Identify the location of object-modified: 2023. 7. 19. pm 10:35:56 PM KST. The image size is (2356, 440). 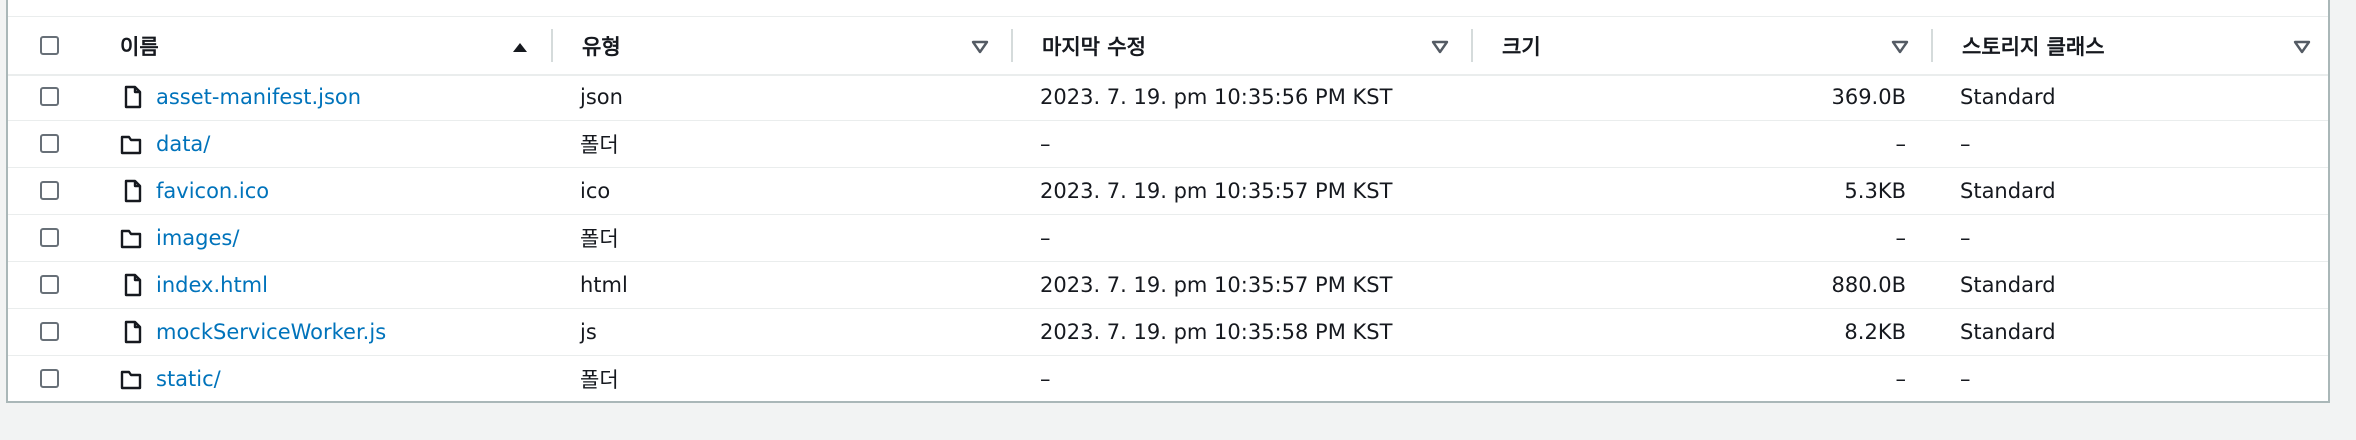
(1216, 97).